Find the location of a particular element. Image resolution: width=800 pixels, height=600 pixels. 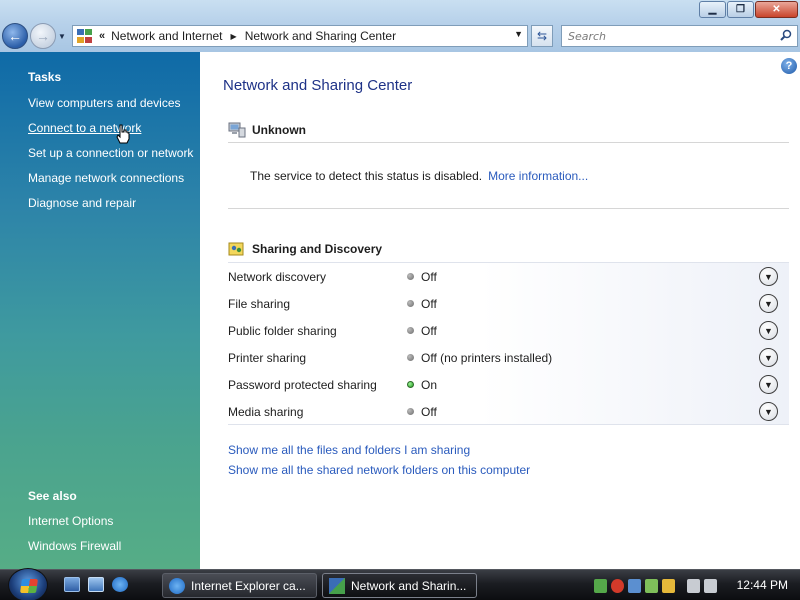

close-button: ✕ is located at coordinates (776, 9).